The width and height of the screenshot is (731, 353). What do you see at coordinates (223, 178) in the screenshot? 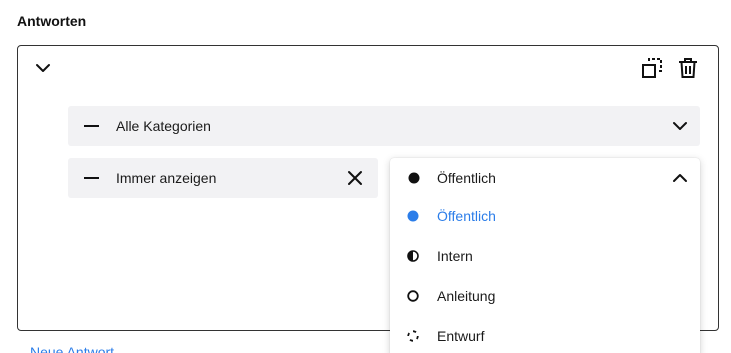
I see `visibility-select: Immer anzeigen` at bounding box center [223, 178].